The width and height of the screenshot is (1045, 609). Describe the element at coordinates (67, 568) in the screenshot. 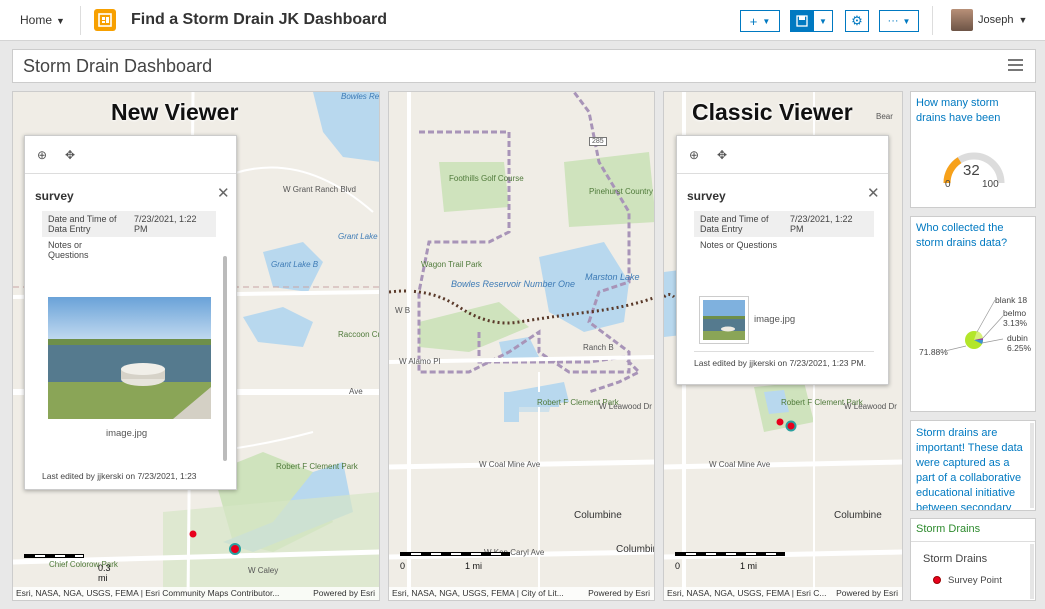

I see `scale-bar: 0.3 mi` at that location.